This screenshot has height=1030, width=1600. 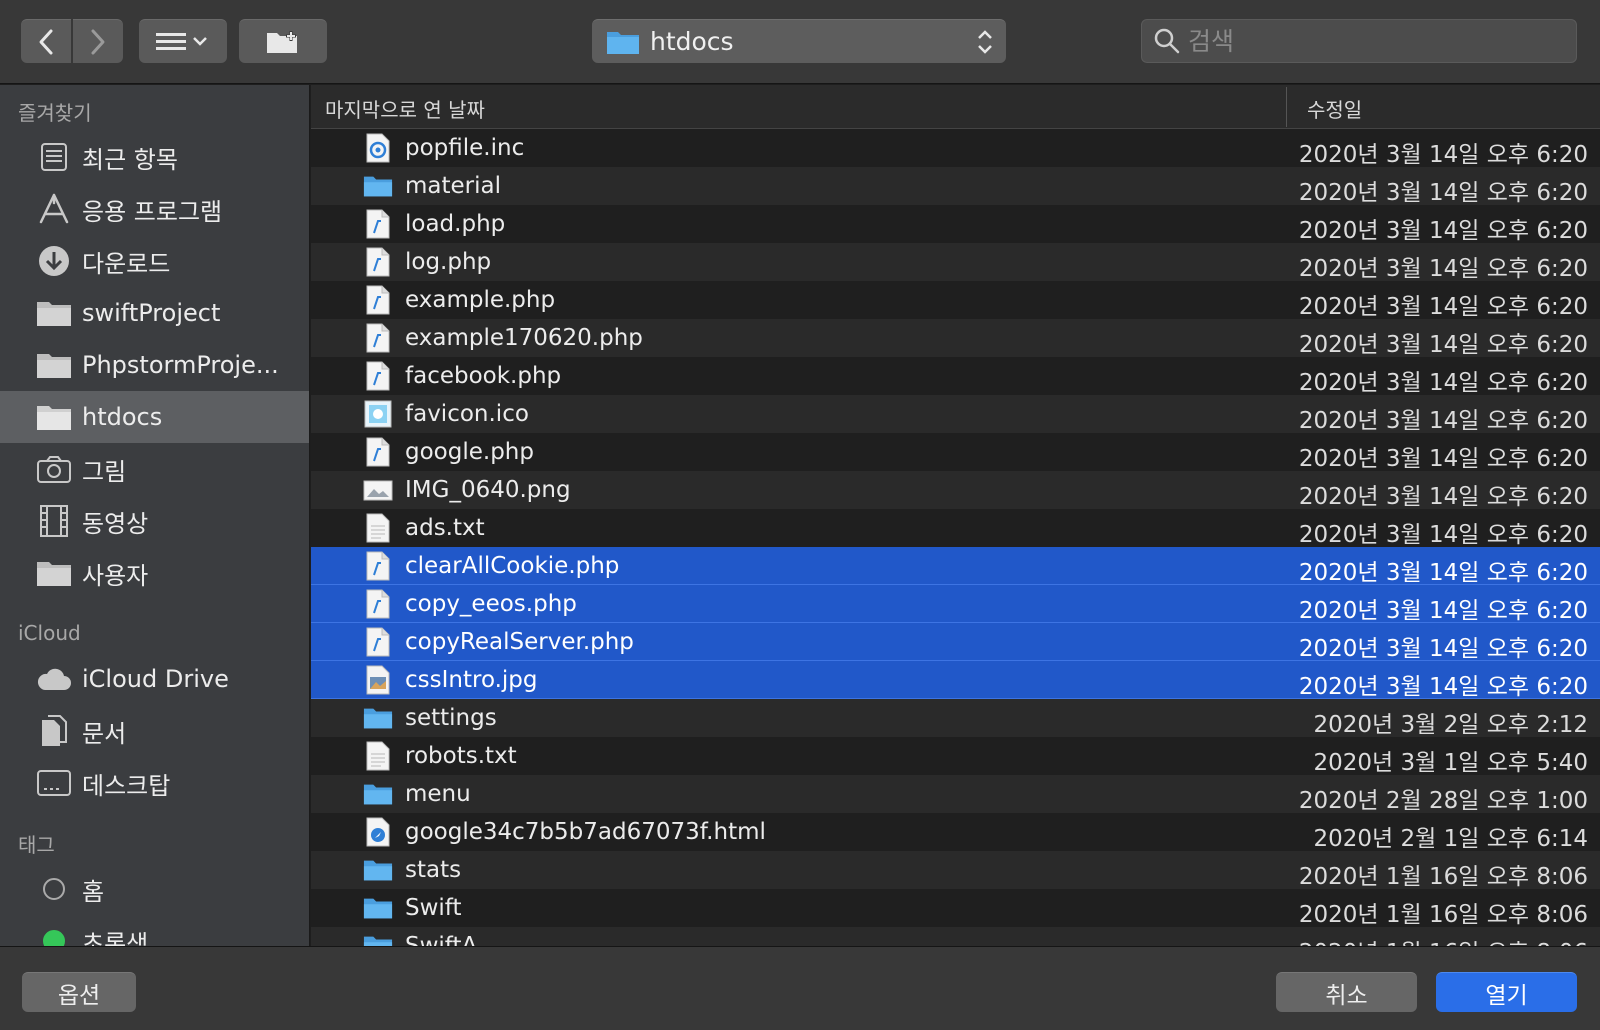 I want to click on search-field, so click(x=1359, y=41).